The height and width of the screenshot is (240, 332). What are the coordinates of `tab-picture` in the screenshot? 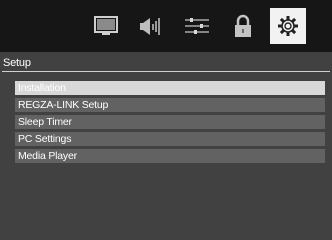 It's located at (106, 26).